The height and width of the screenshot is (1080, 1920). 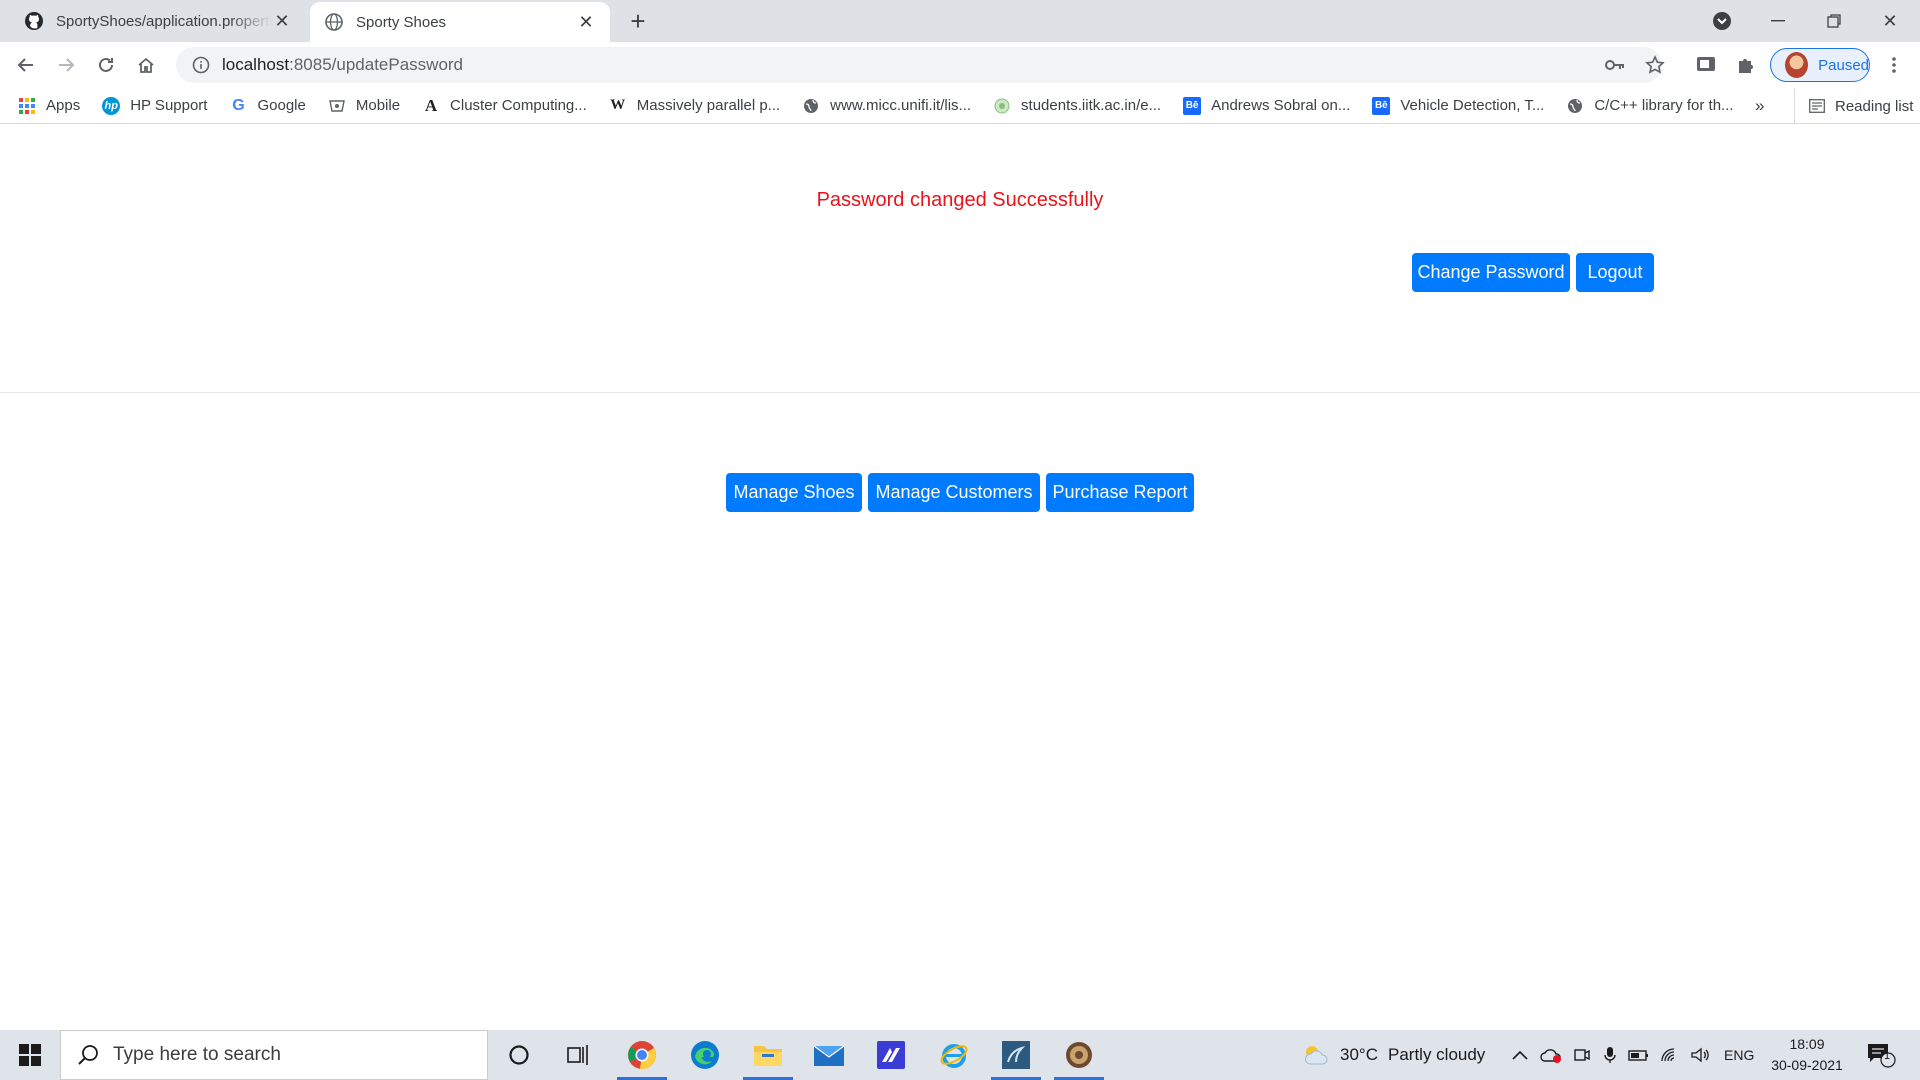 What do you see at coordinates (26, 65) in the screenshot?
I see `back-icon` at bounding box center [26, 65].